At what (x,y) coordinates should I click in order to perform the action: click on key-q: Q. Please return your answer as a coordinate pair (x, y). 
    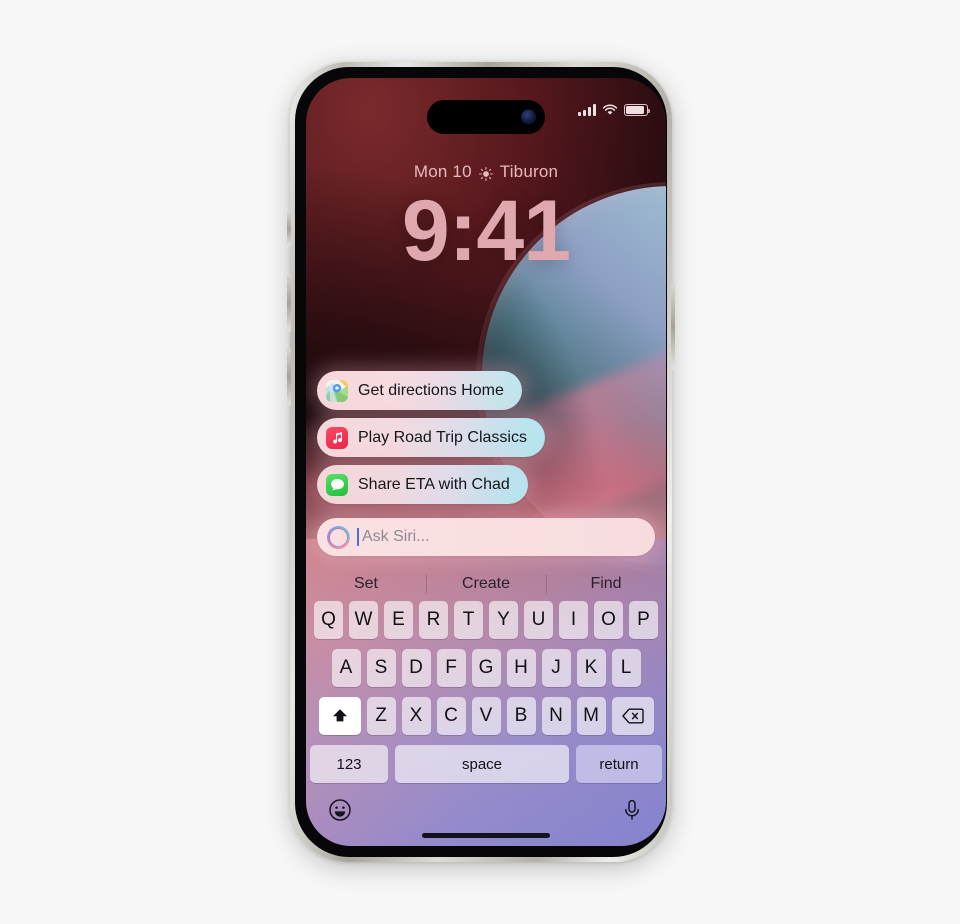
    Looking at the image, I should click on (328, 620).